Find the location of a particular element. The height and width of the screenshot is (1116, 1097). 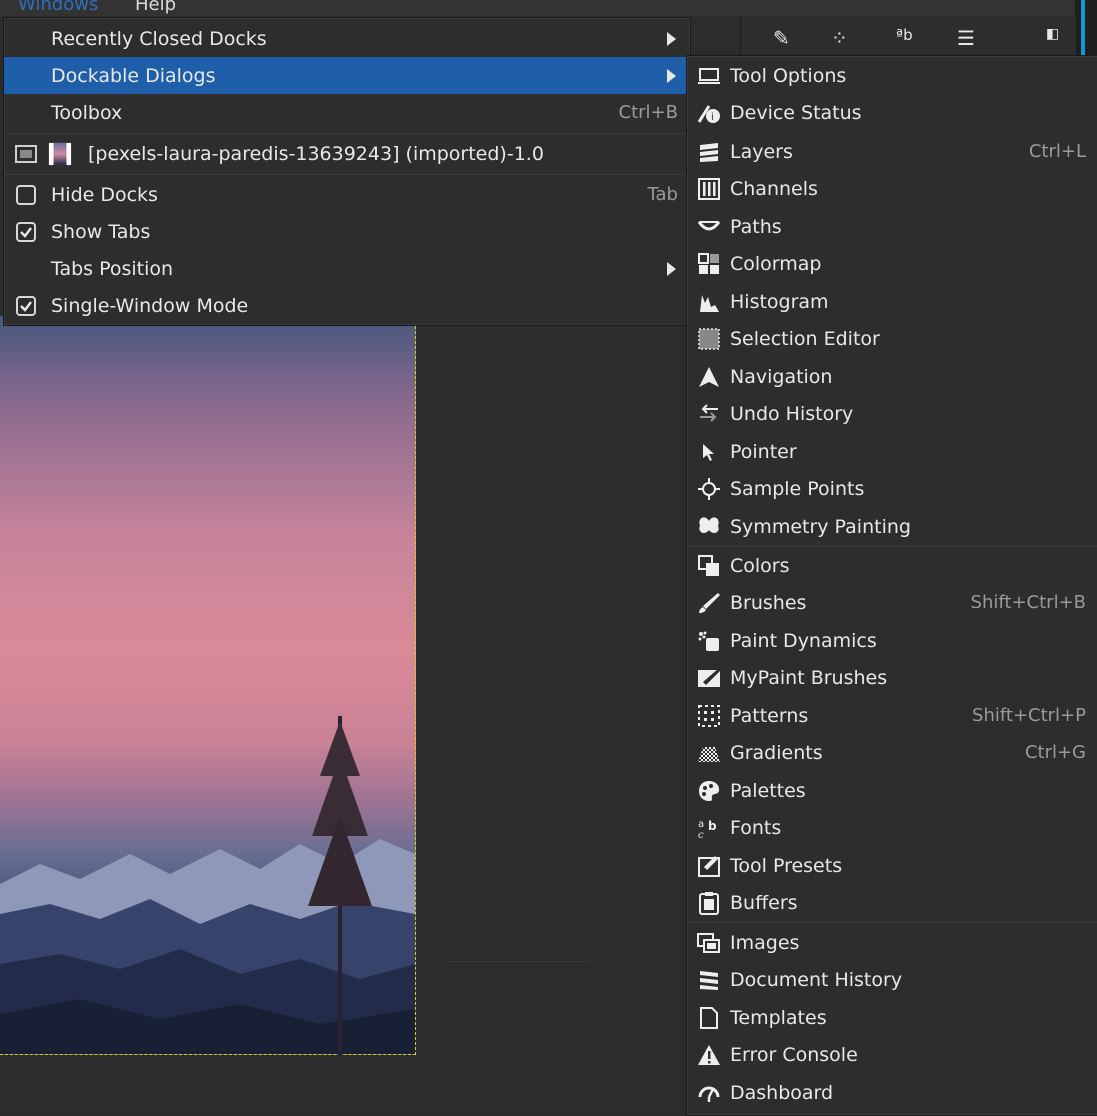

menu-item-label: Brushes is located at coordinates (768, 602).